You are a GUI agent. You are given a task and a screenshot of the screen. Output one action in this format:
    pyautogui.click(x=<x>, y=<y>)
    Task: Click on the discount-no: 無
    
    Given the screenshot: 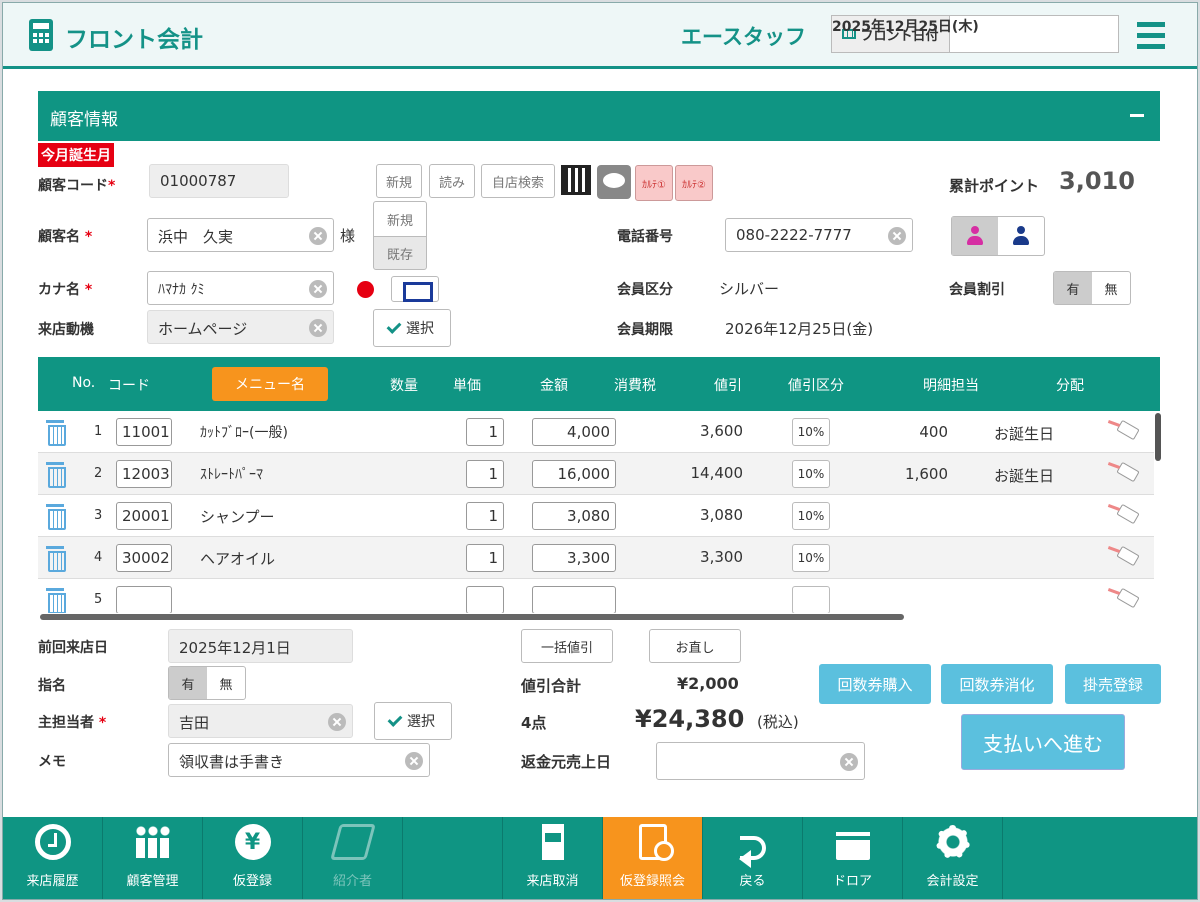 What is the action you would take?
    pyautogui.click(x=1111, y=288)
    